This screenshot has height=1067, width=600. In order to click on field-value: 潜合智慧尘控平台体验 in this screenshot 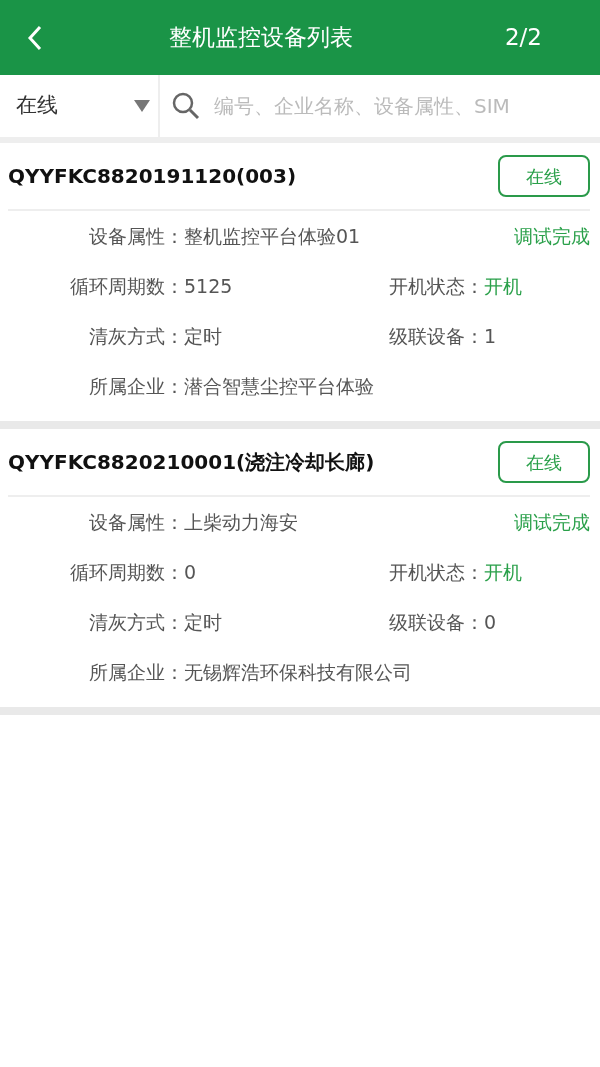, I will do `click(279, 386)`.